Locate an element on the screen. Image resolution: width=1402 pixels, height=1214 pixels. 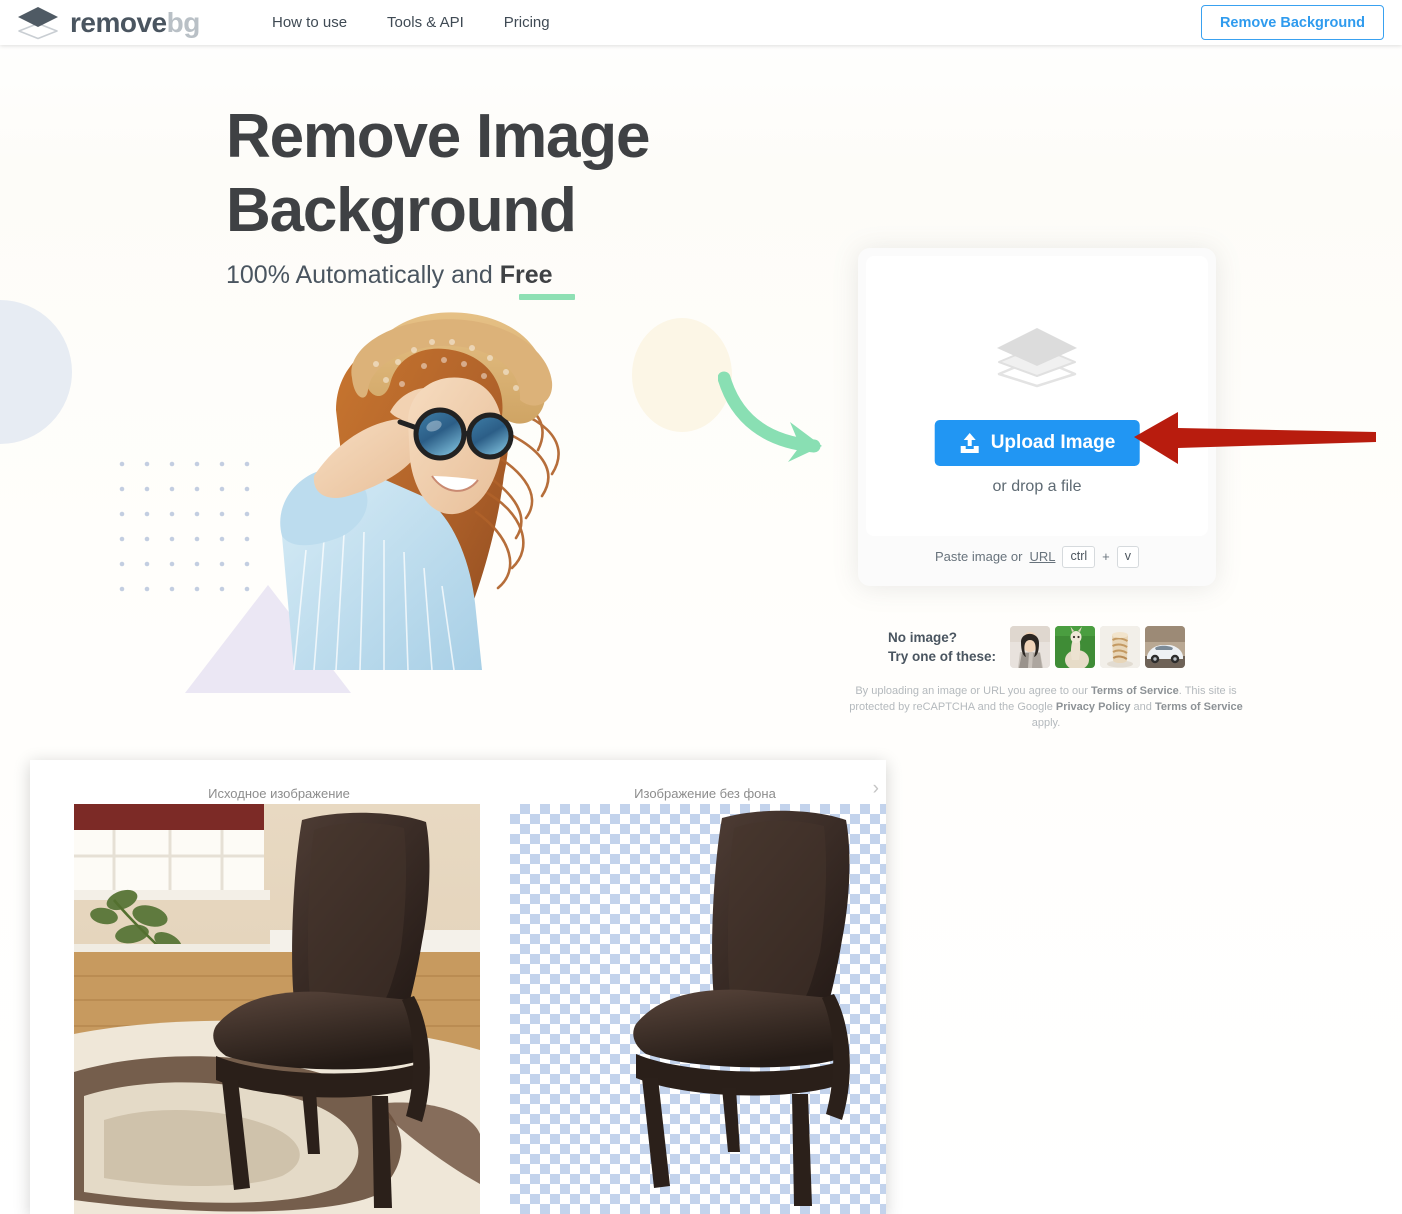
woman-portrait-thumbnail is located at coordinates (1030, 647).